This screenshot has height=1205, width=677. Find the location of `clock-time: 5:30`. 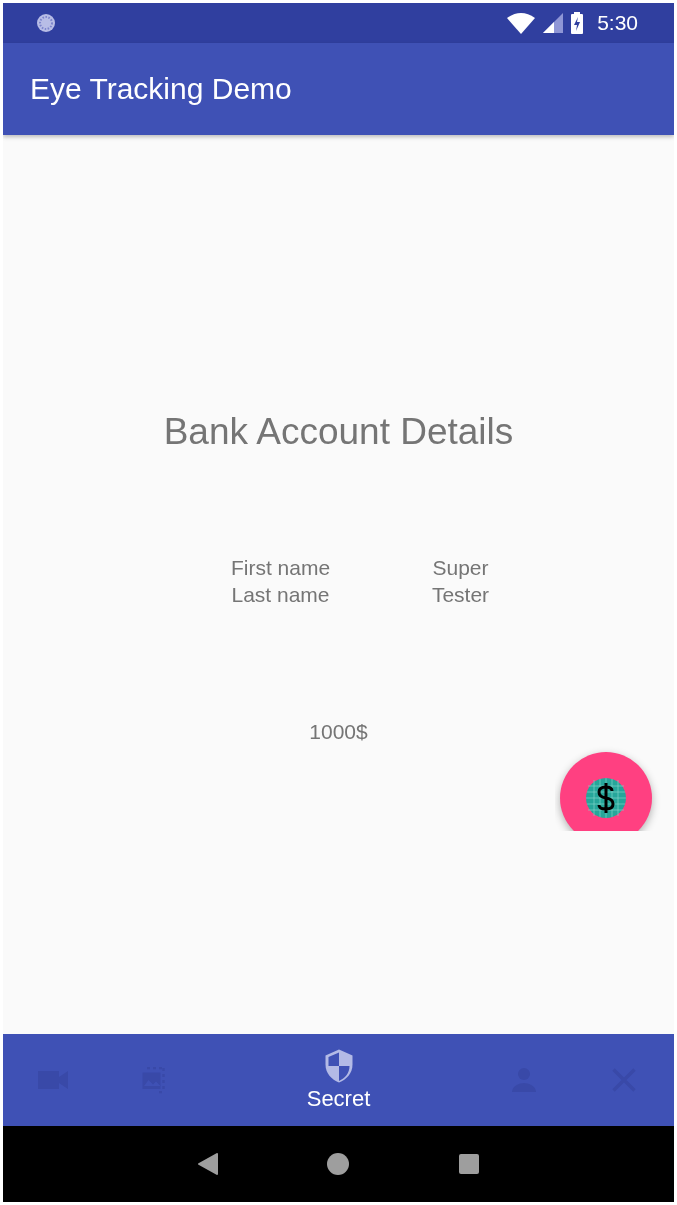

clock-time: 5:30 is located at coordinates (617, 23).